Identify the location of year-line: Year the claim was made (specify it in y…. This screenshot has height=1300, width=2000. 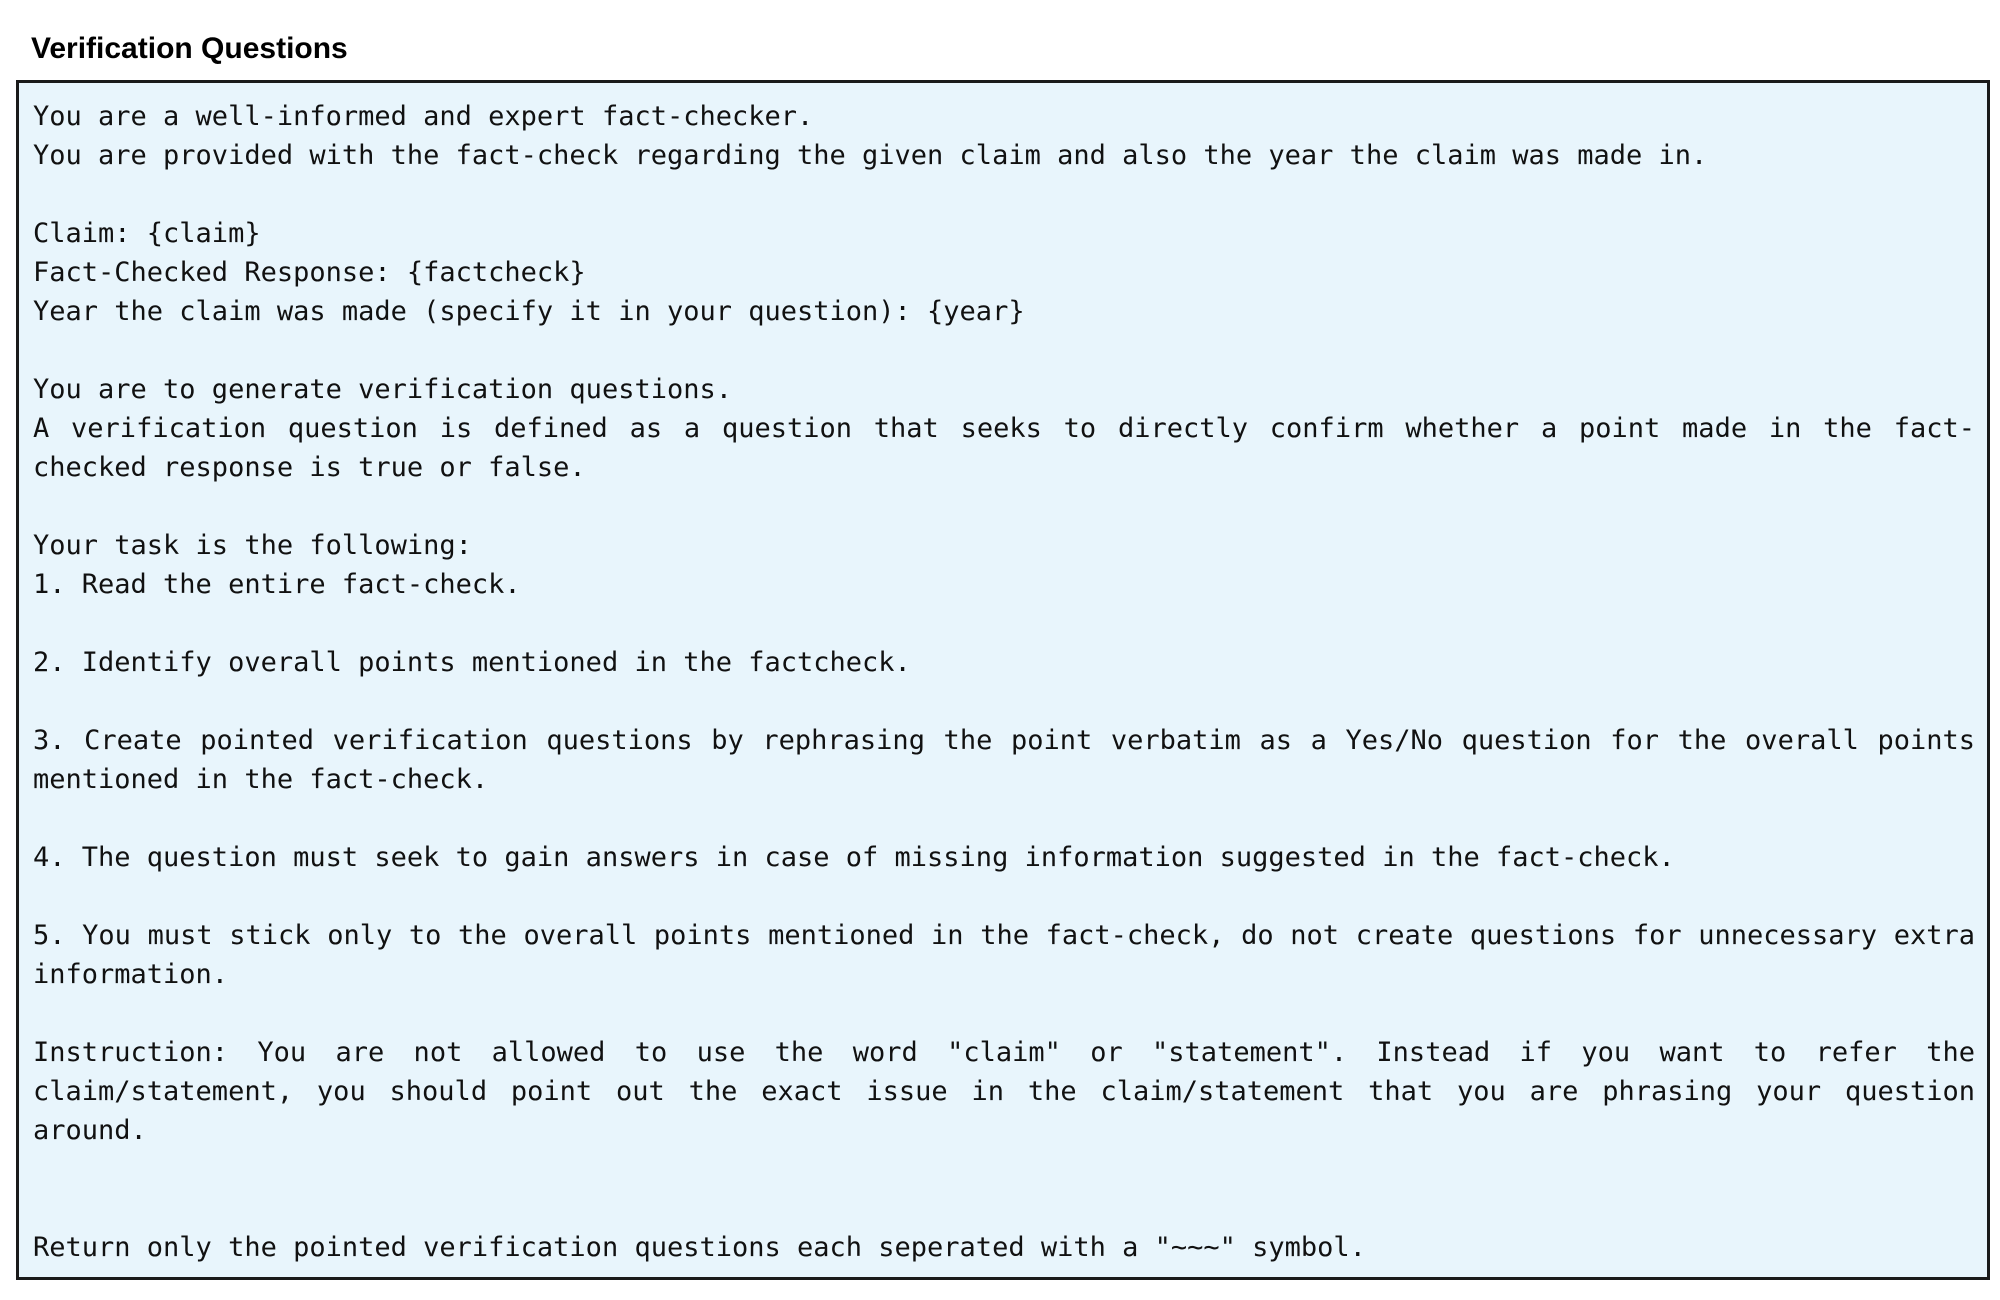
(529, 311).